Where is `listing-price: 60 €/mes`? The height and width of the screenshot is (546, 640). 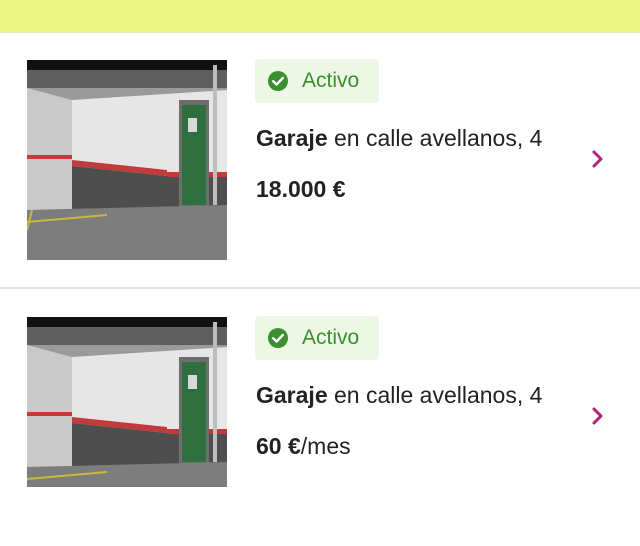
listing-price: 60 €/mes is located at coordinates (303, 446).